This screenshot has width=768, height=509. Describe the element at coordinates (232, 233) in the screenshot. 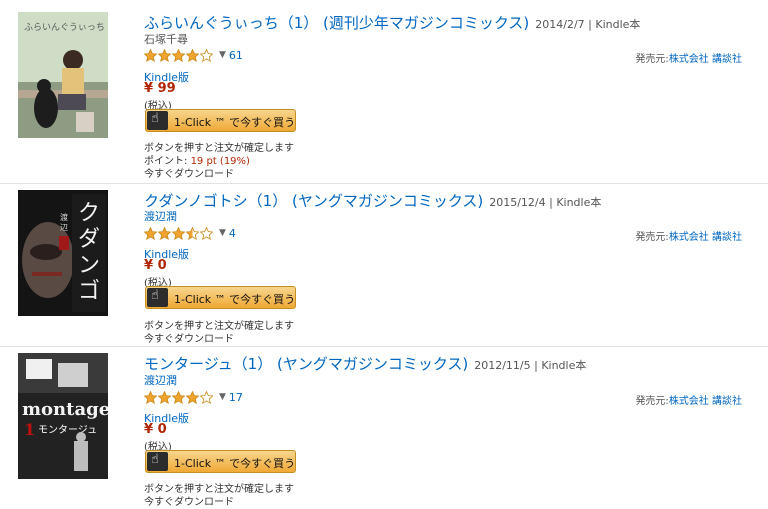

I see `review-count-link: 4` at that location.